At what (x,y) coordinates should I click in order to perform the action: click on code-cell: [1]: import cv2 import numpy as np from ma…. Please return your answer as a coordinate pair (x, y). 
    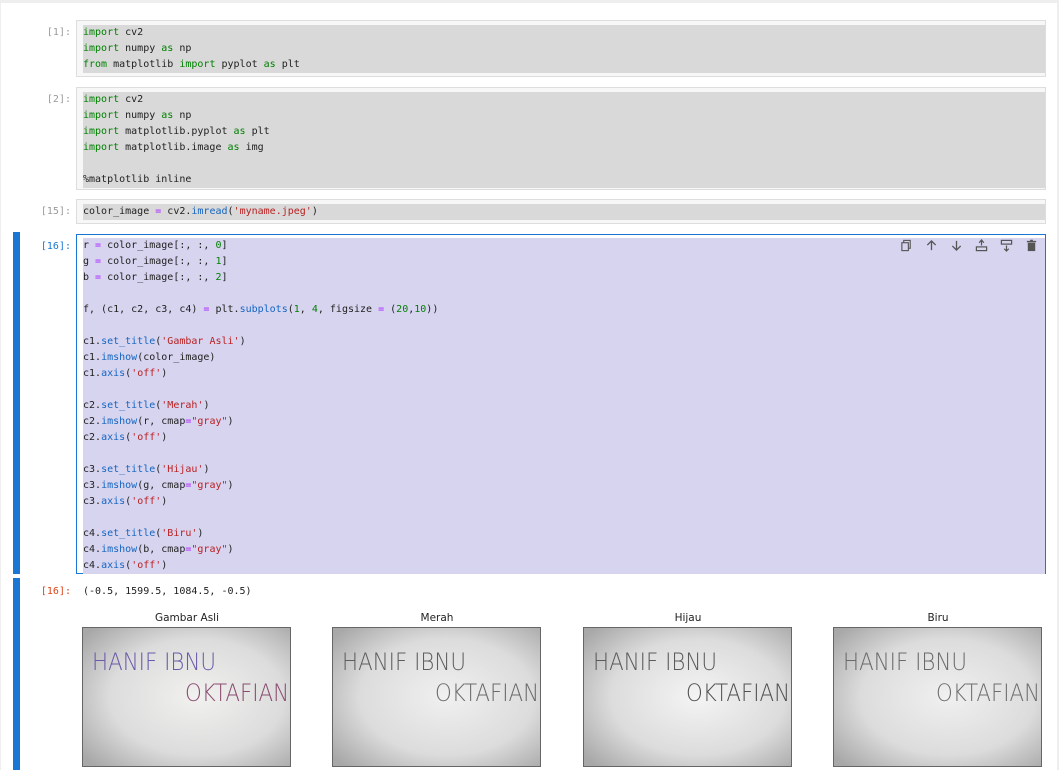
    Looking at the image, I should click on (529, 49).